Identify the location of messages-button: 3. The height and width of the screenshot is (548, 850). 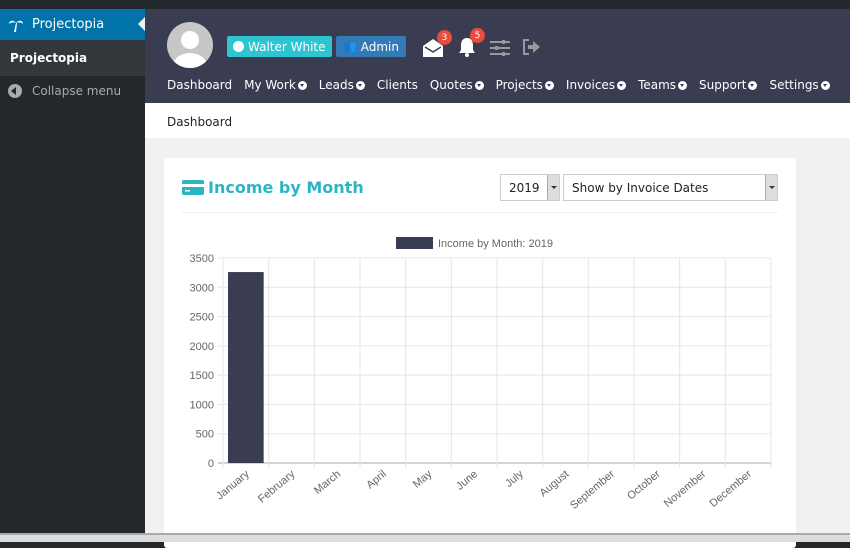
(437, 45).